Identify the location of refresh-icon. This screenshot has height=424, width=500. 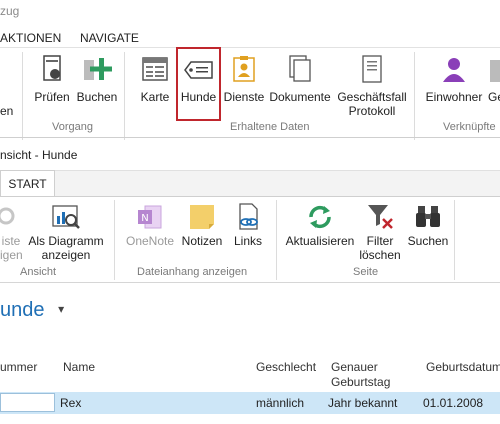
(320, 217).